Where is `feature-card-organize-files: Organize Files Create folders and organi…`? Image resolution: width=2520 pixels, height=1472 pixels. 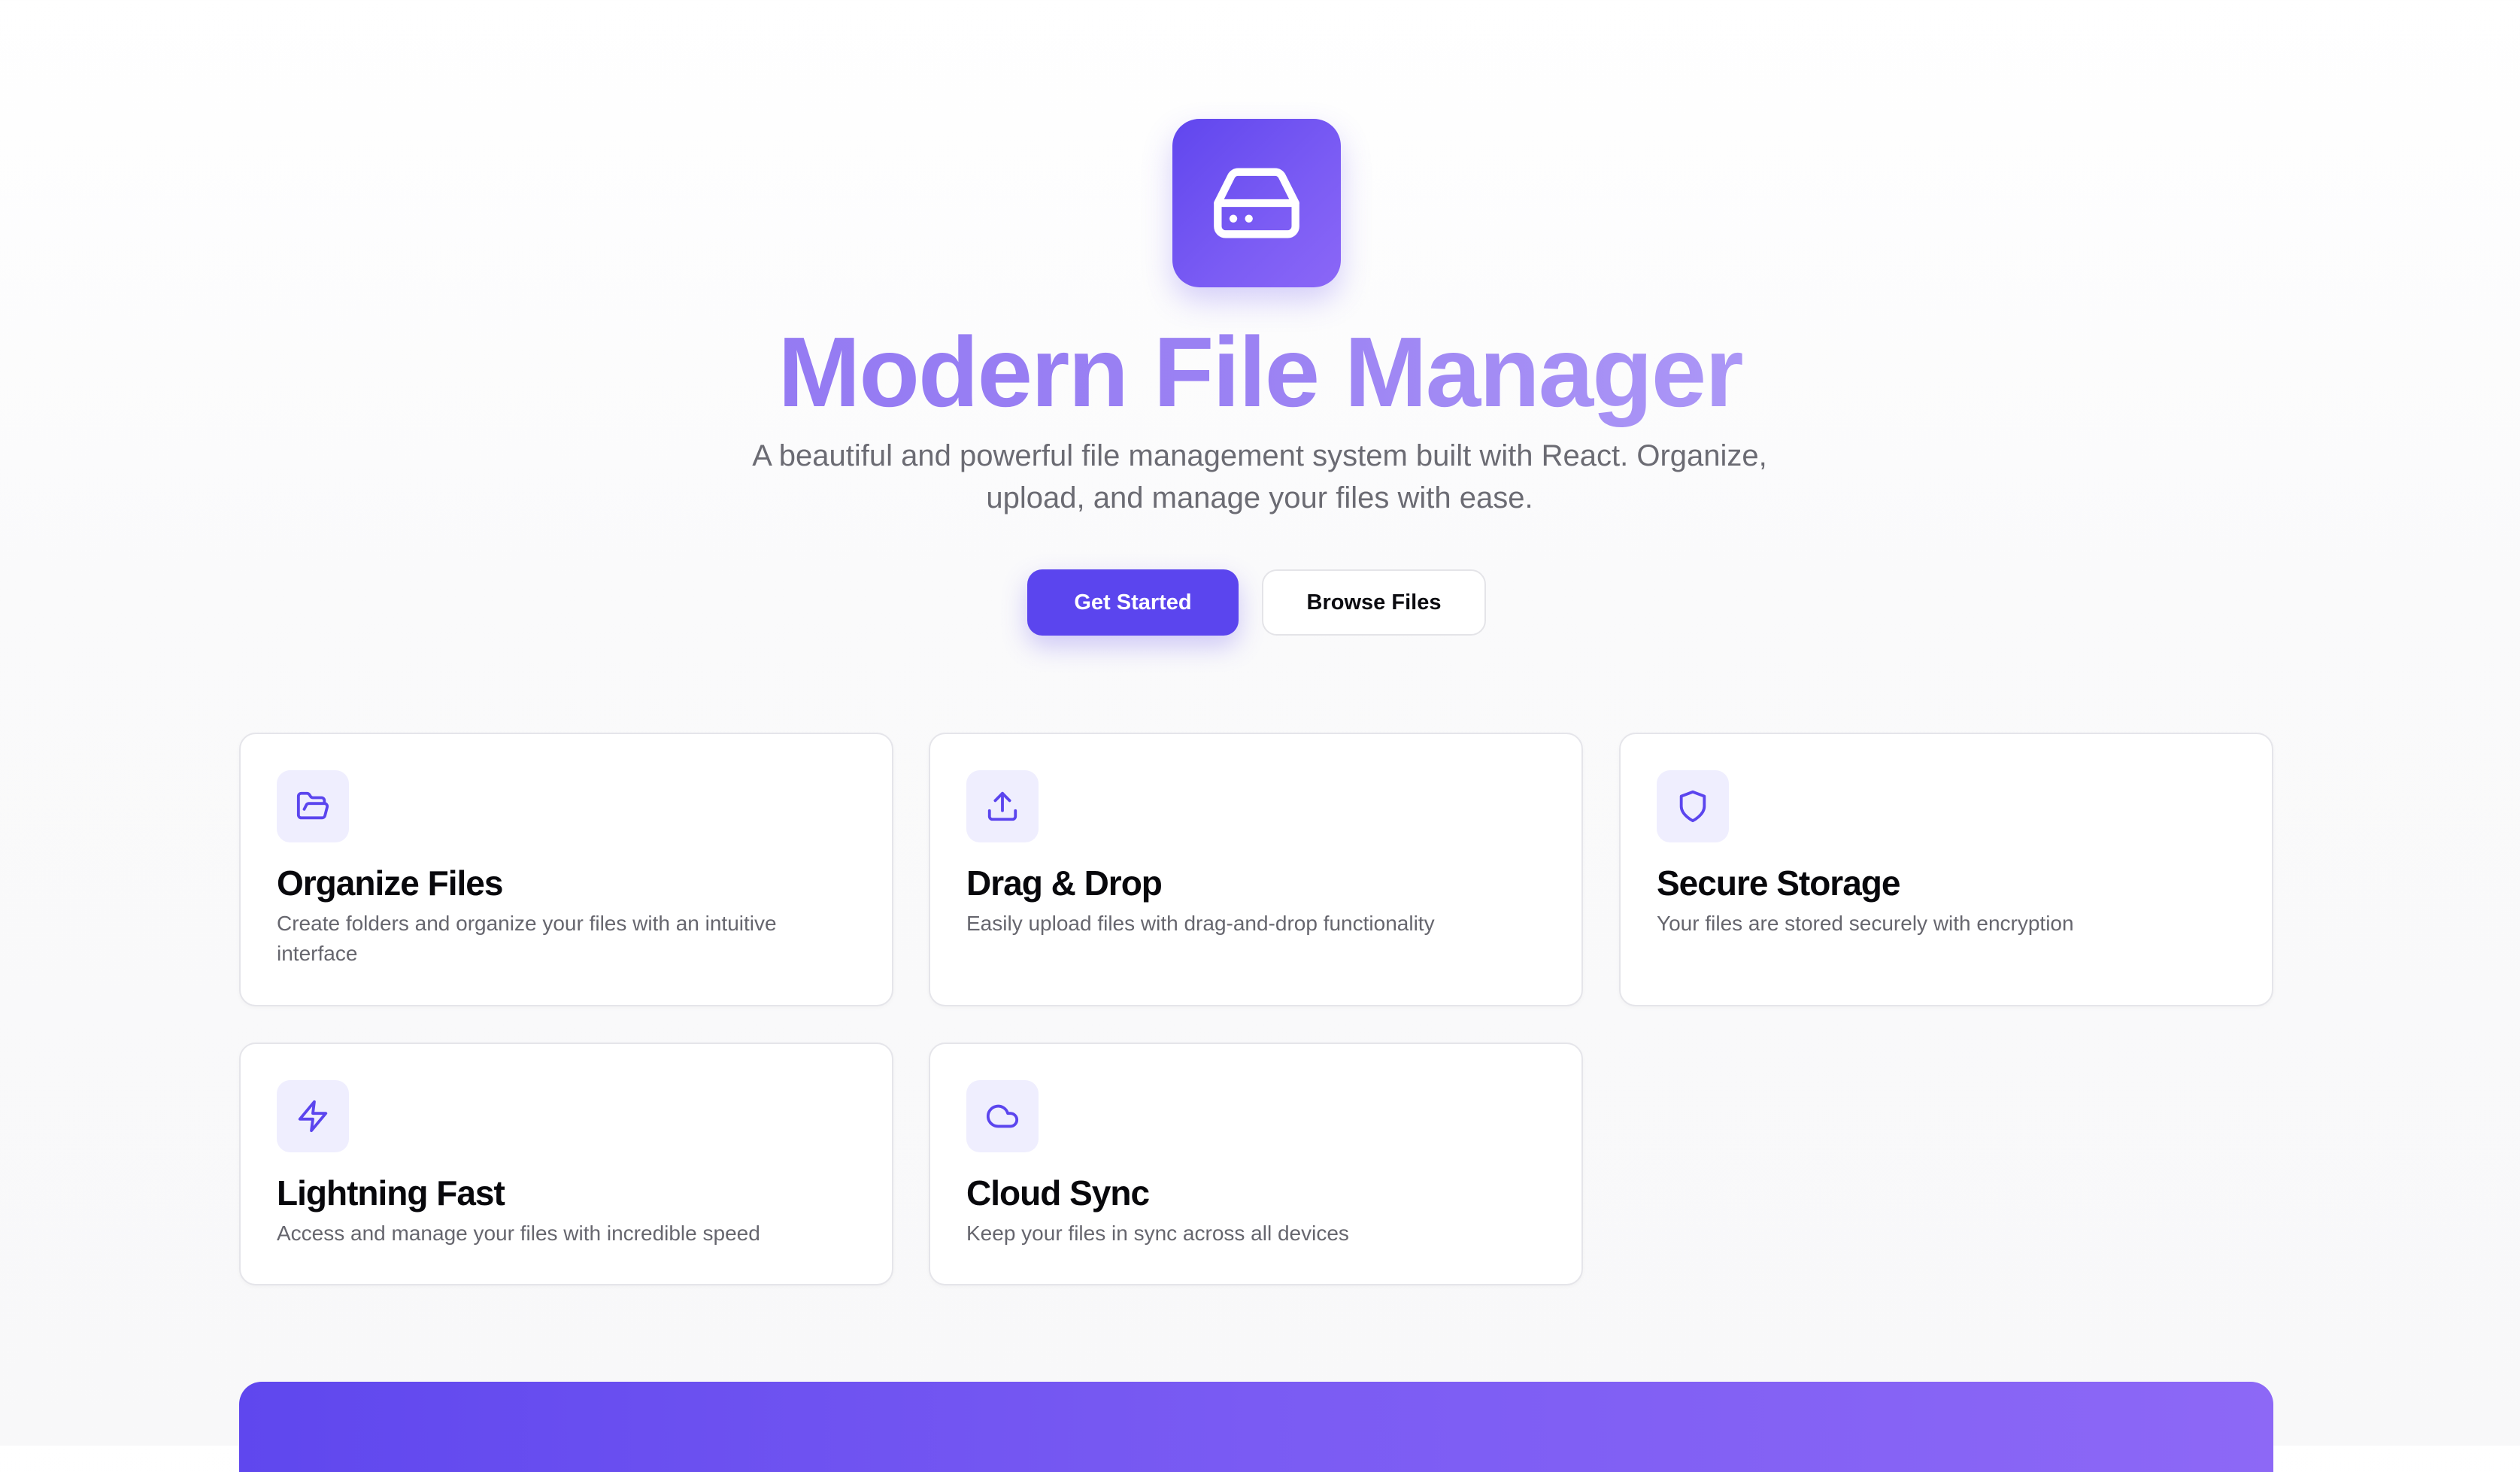 feature-card-organize-files: Organize Files Create folders and organi… is located at coordinates (566, 869).